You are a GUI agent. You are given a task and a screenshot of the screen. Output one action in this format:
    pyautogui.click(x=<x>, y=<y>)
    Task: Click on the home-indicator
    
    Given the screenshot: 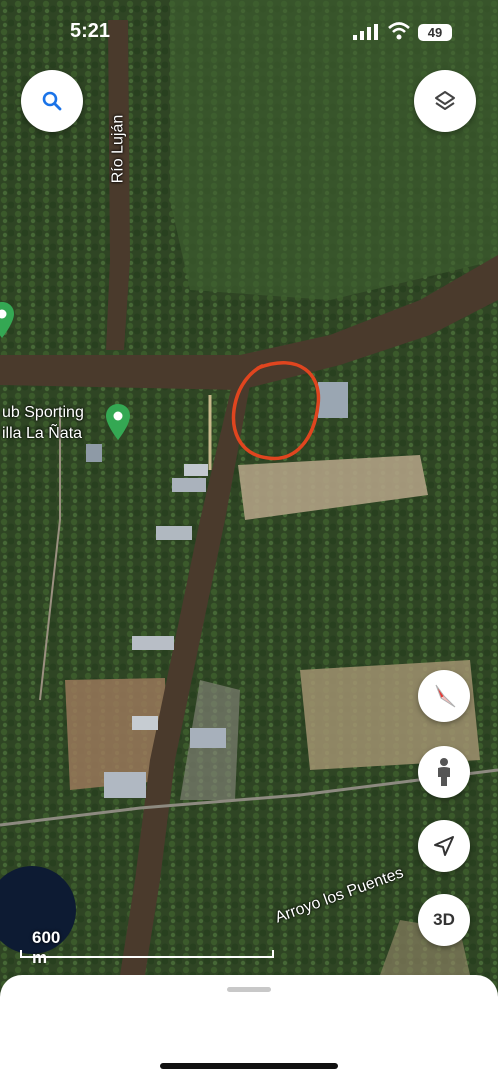 What is the action you would take?
    pyautogui.click(x=249, y=1066)
    